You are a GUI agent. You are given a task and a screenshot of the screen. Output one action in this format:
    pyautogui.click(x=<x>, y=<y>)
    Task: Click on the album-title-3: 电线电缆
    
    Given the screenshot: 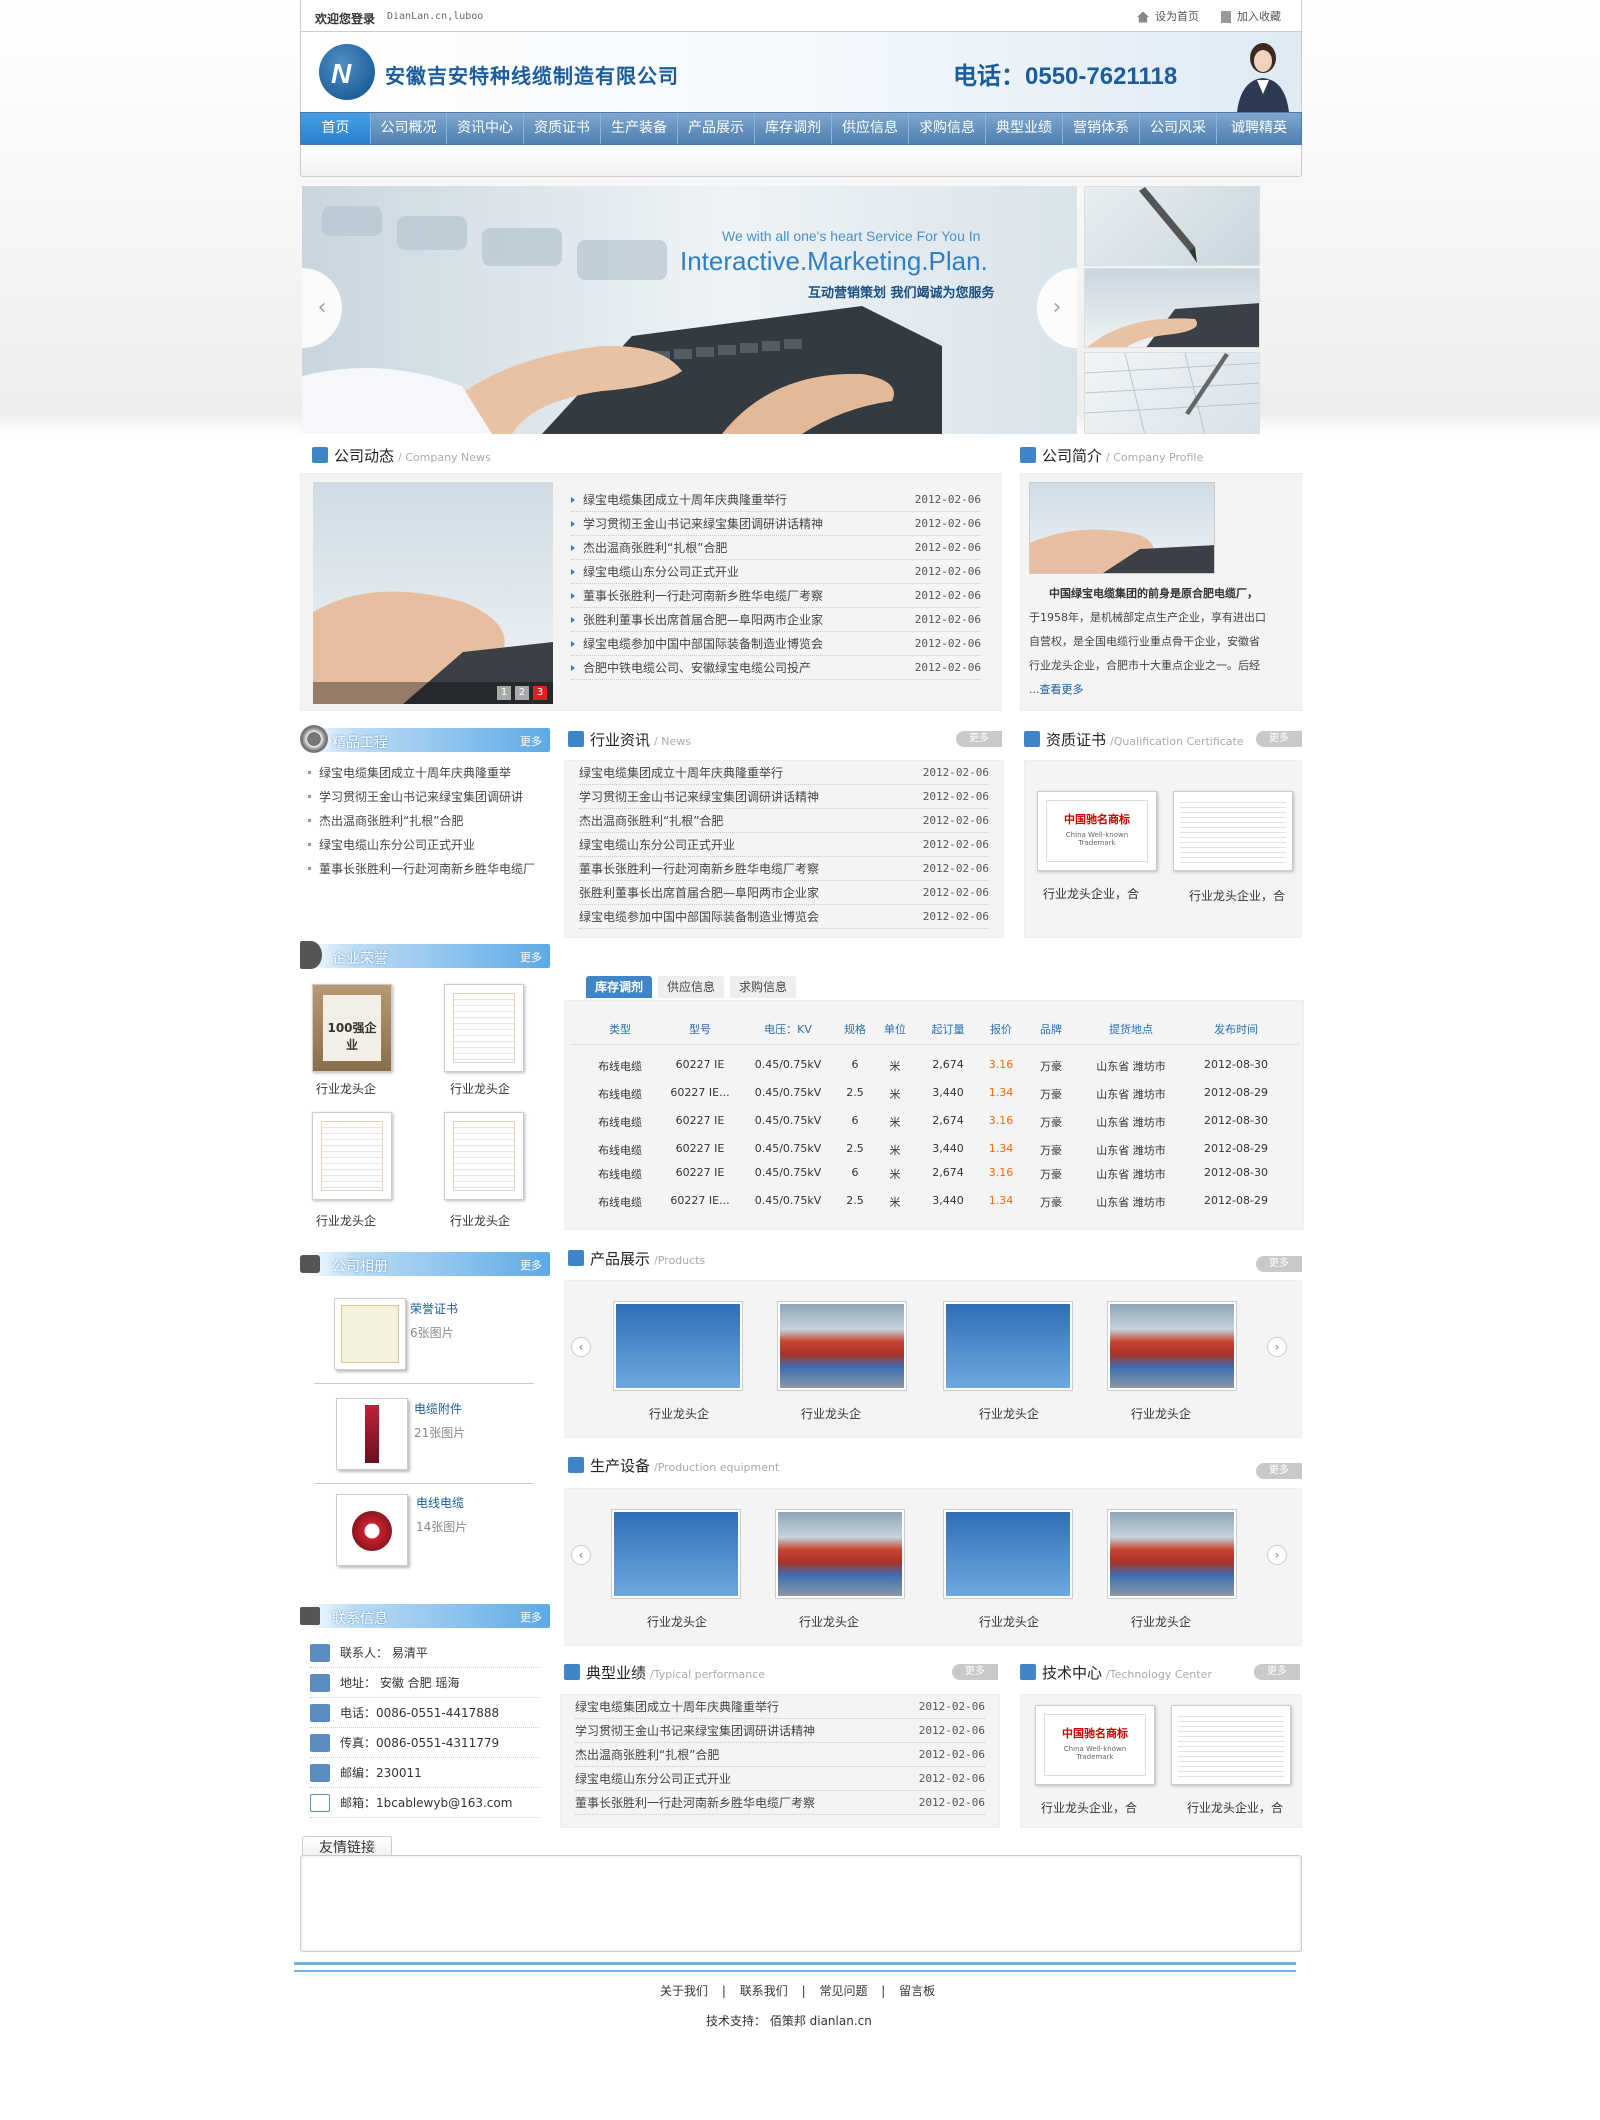 What is the action you would take?
    pyautogui.click(x=440, y=1502)
    